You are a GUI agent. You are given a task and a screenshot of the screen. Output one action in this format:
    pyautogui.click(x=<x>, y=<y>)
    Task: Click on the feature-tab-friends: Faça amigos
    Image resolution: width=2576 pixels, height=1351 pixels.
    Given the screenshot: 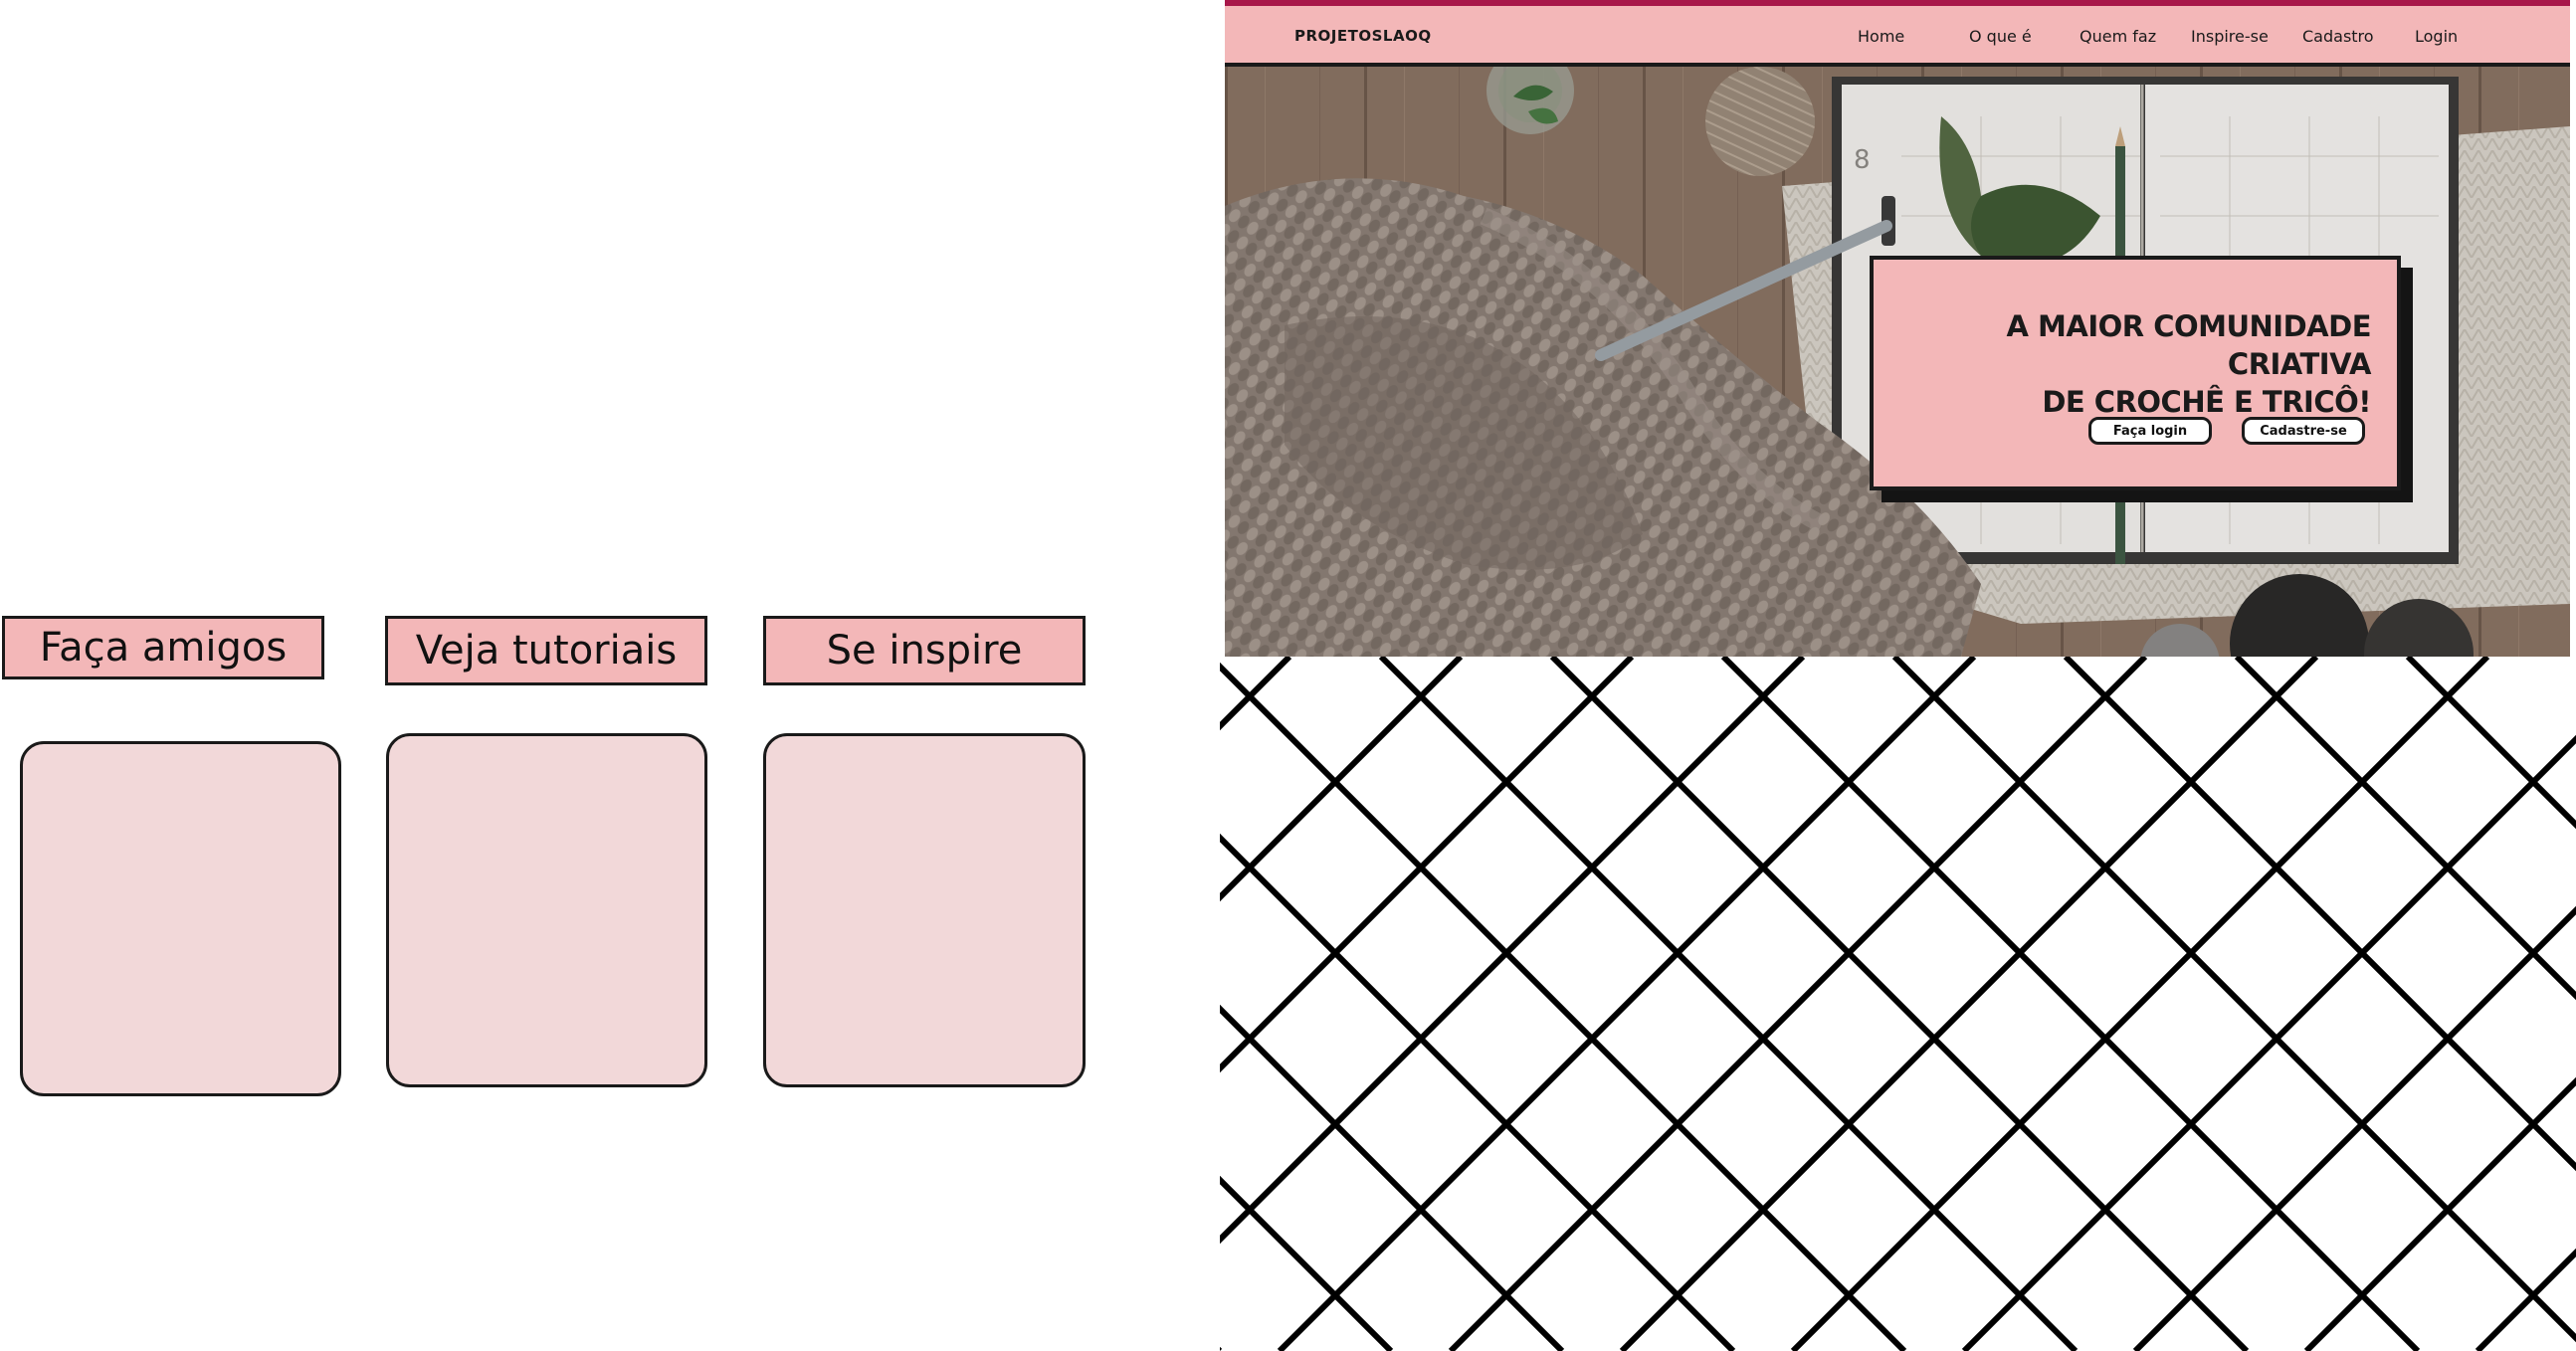 What is the action you would take?
    pyautogui.click(x=163, y=647)
    